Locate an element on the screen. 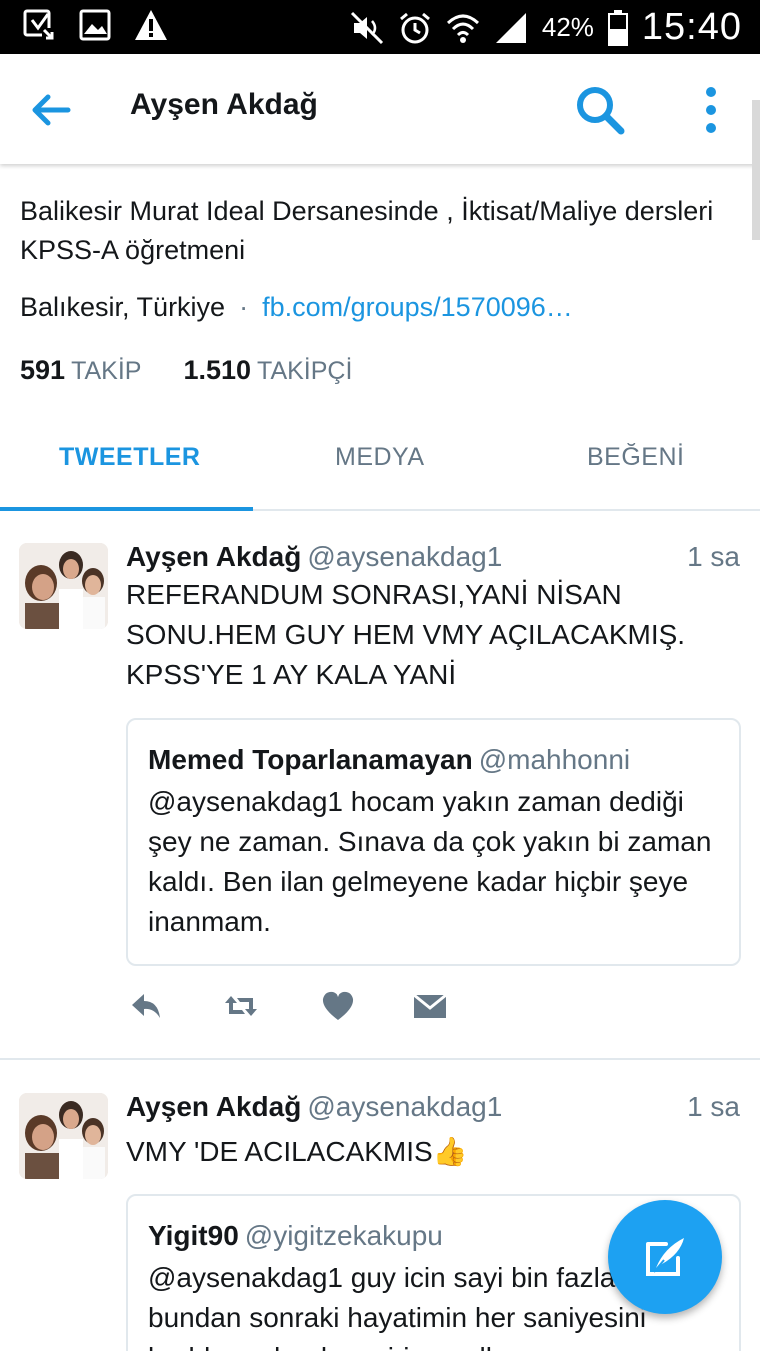 The height and width of the screenshot is (1351, 760). profile-tabs: TWEETLER MEDYA BEĞENİ is located at coordinates (380, 463).